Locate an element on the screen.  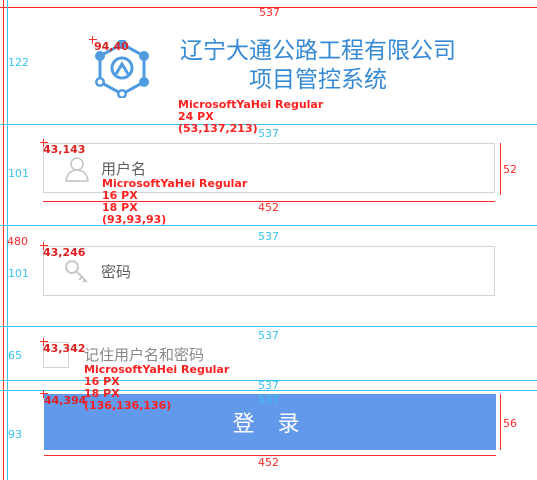
section-height-1: 122 is located at coordinates (18, 62).